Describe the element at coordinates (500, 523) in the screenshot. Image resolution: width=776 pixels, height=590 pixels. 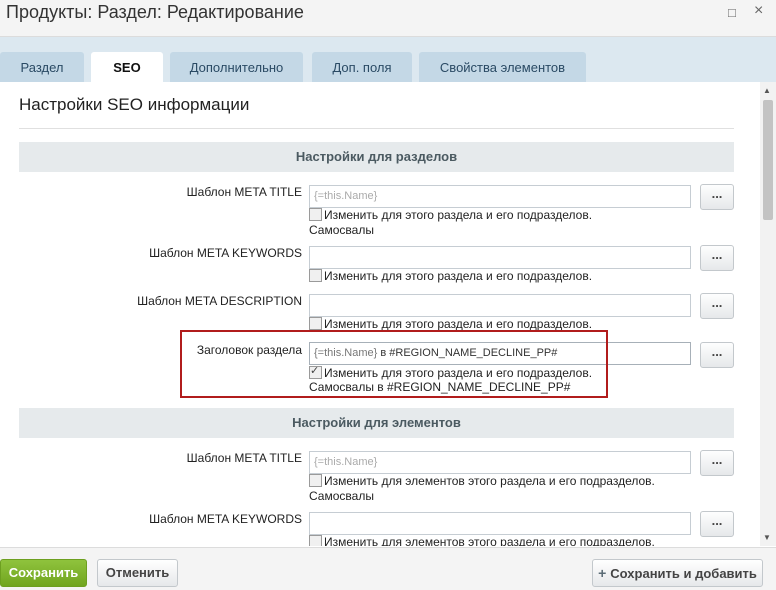
I see `element-meta-keywords-input` at that location.